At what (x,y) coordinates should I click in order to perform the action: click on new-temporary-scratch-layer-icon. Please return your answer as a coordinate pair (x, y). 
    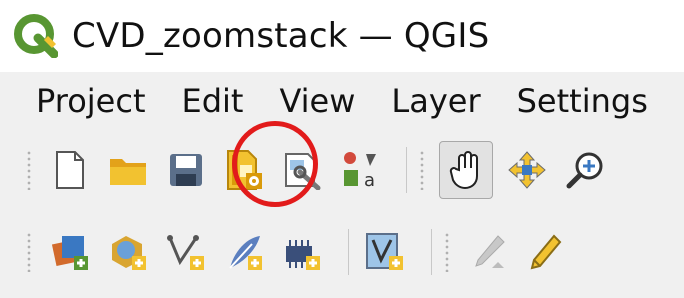
    Looking at the image, I should click on (302, 252).